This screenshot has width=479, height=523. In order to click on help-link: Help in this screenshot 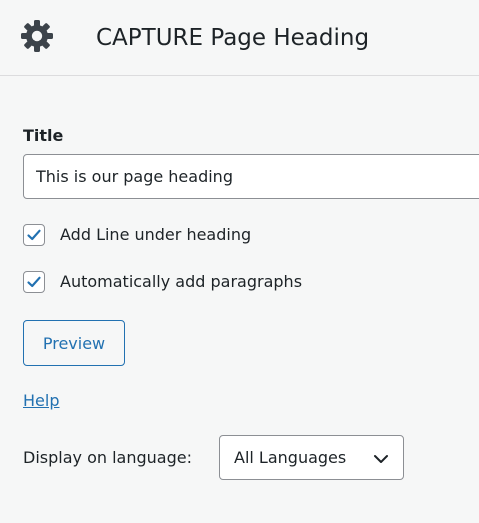, I will do `click(41, 401)`.